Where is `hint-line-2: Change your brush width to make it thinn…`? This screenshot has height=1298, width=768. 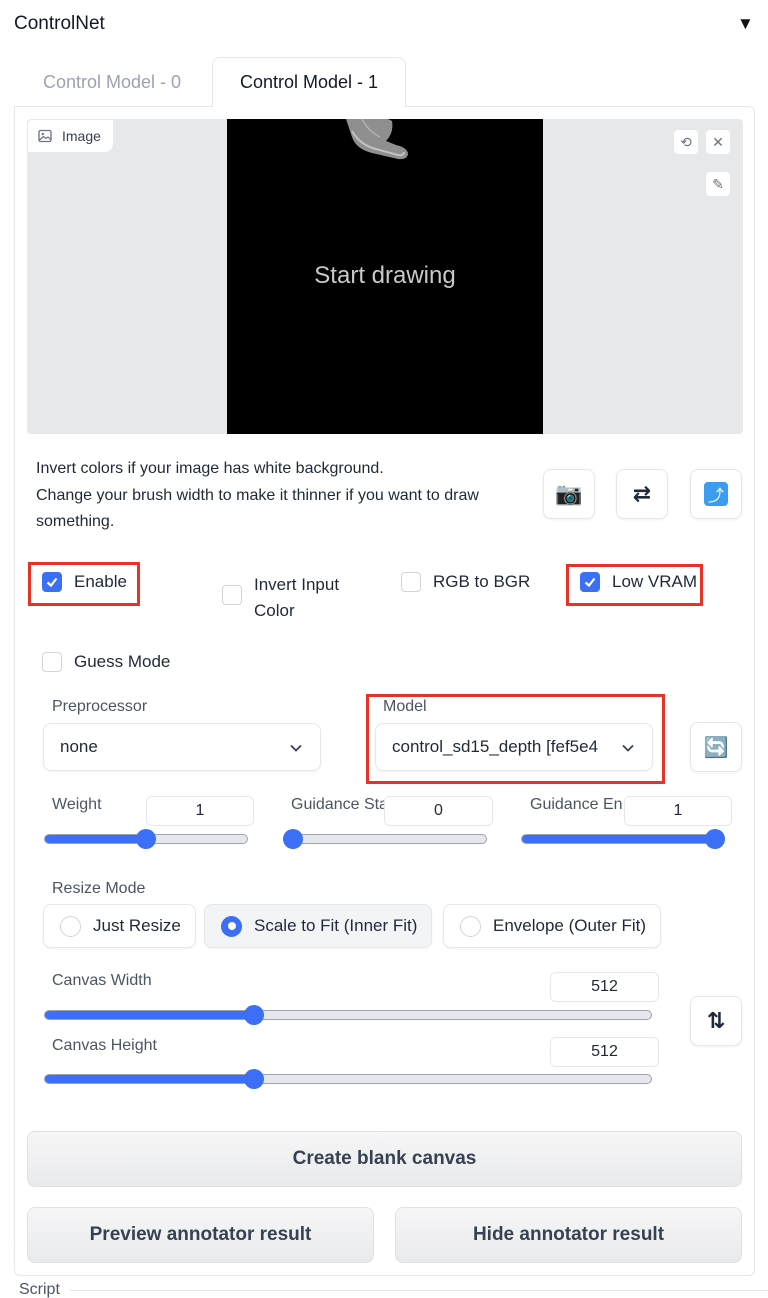 hint-line-2: Change your brush width to make it thinn… is located at coordinates (257, 508).